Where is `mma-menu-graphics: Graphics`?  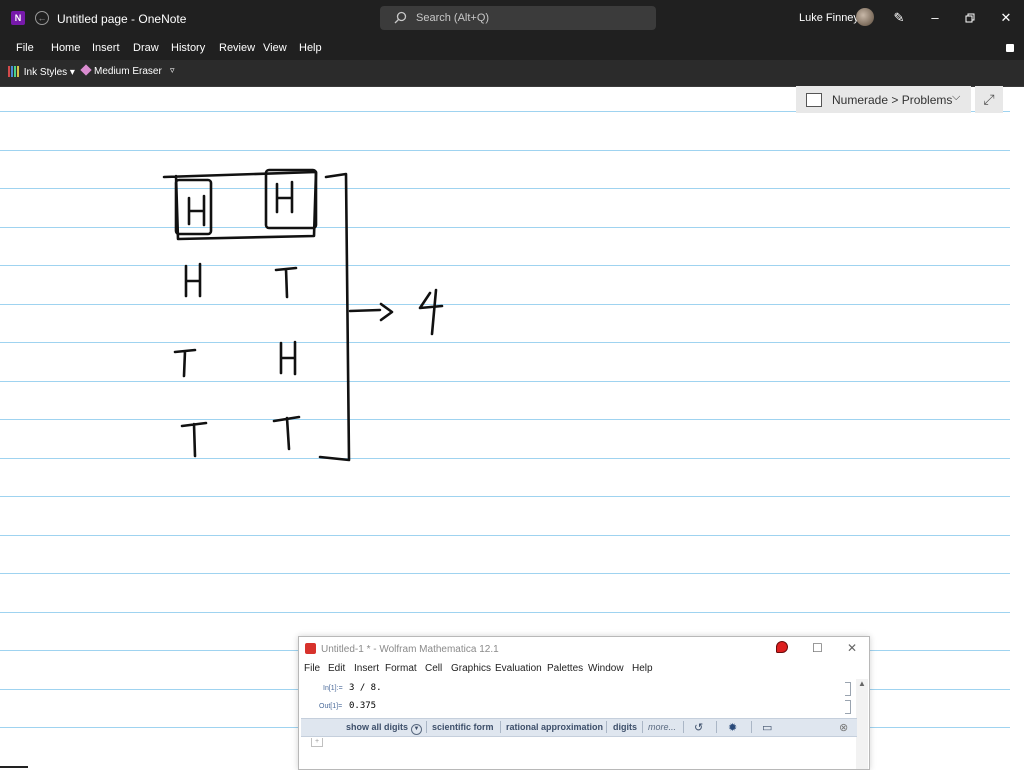
mma-menu-graphics: Graphics is located at coordinates (471, 668).